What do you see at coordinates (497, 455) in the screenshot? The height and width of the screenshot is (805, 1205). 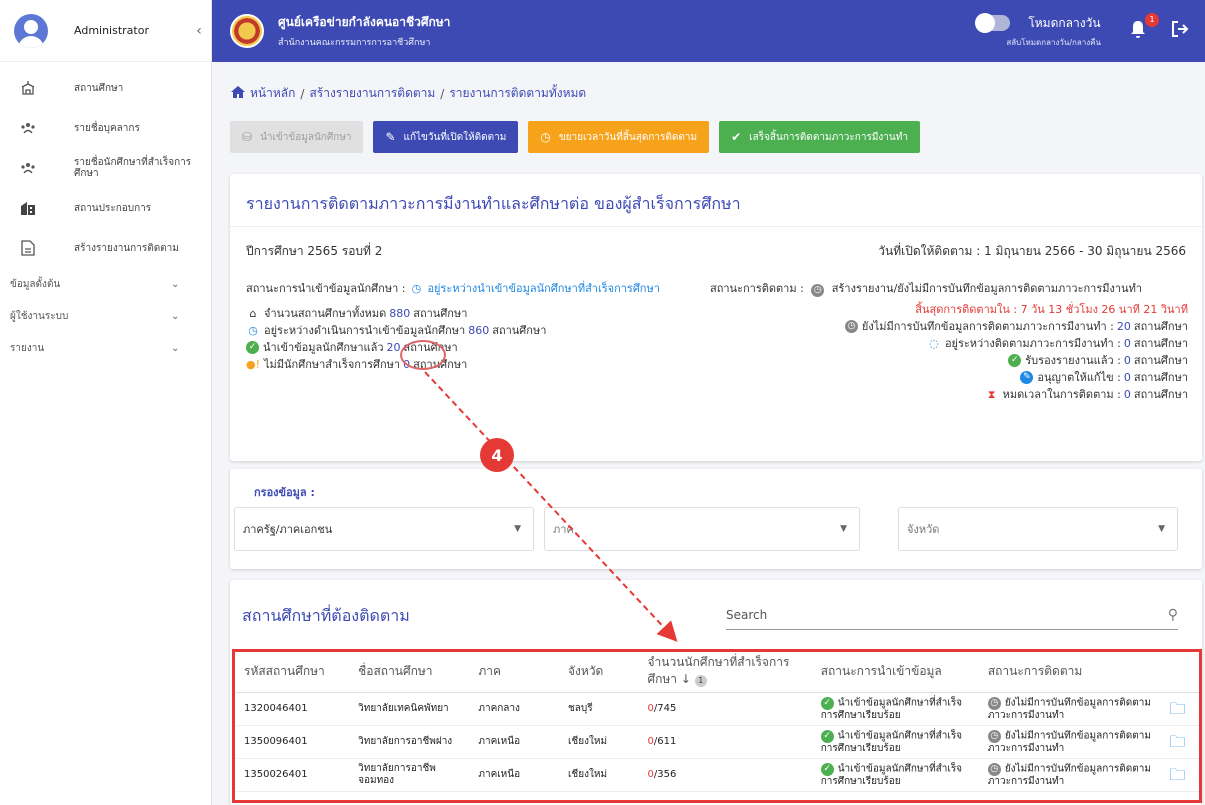 I see `annotation-step-badge: 4` at bounding box center [497, 455].